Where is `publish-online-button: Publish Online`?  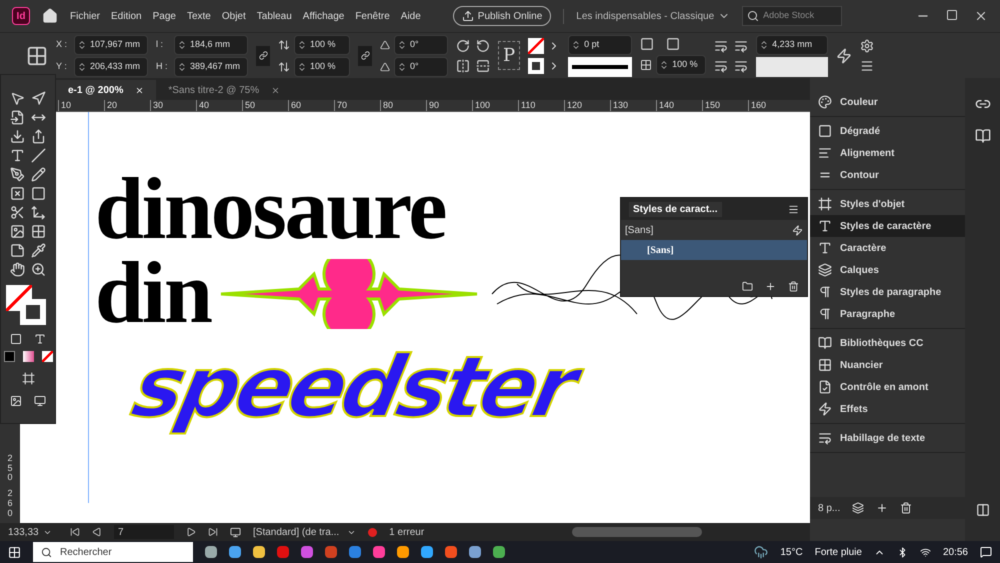
publish-online-button: Publish Online is located at coordinates (502, 16).